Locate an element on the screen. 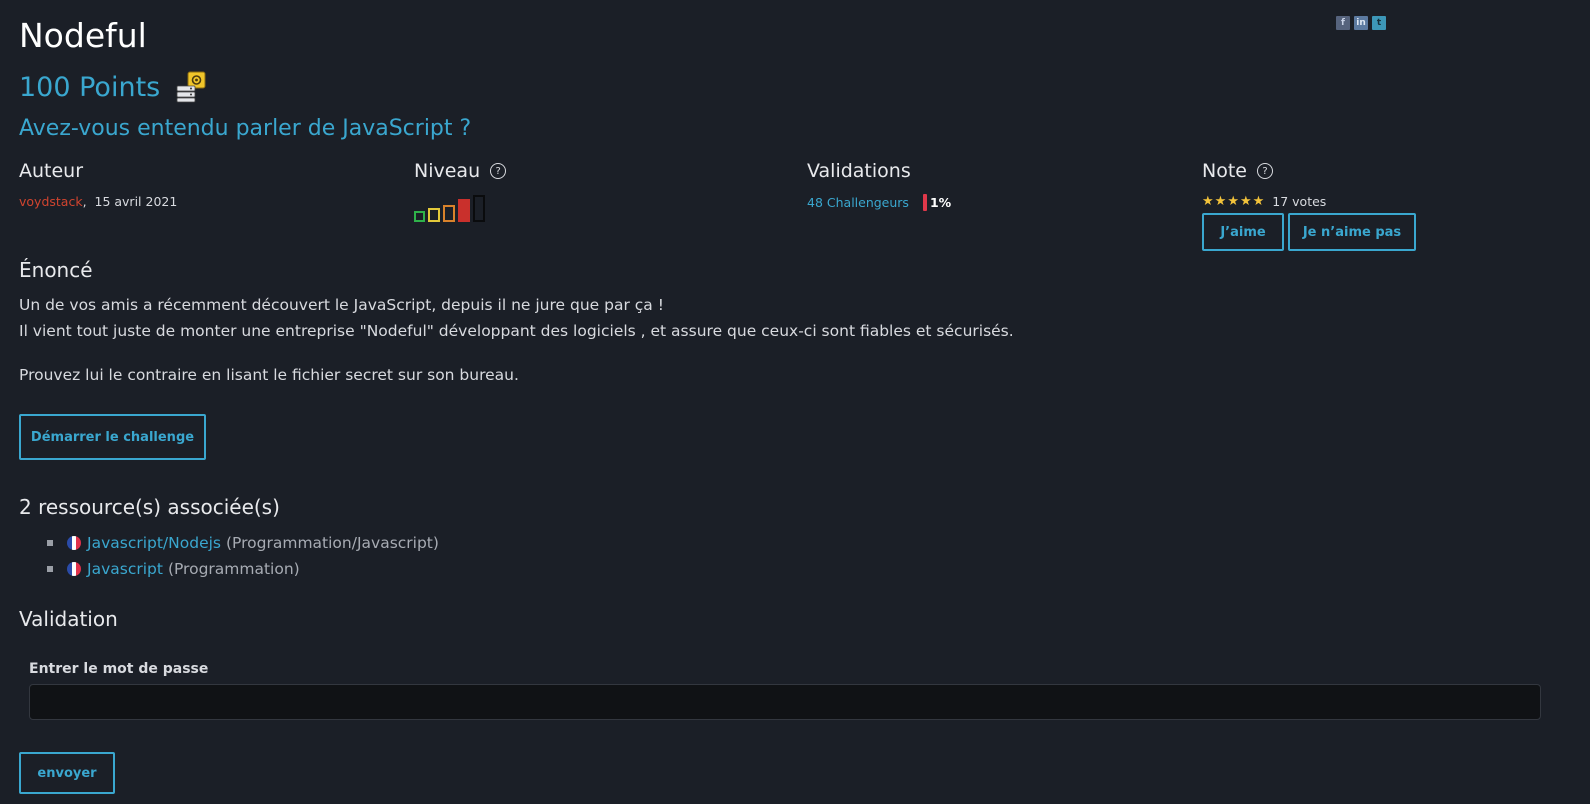 This screenshot has height=804, width=1590. validation-percent: 1% is located at coordinates (937, 202).